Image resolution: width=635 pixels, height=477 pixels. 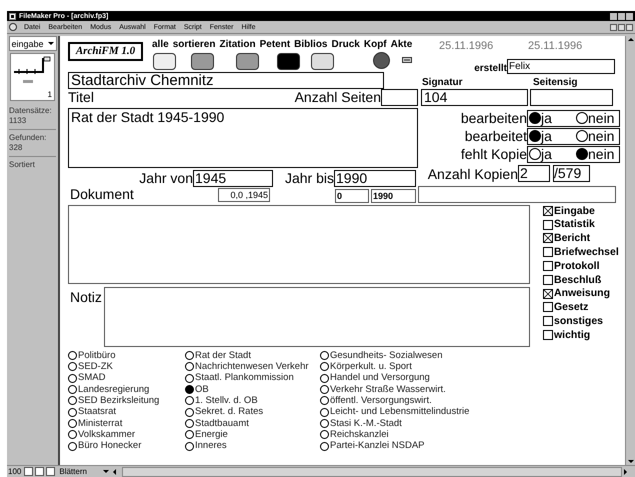 I want to click on zoom-in-button, so click(x=39, y=471).